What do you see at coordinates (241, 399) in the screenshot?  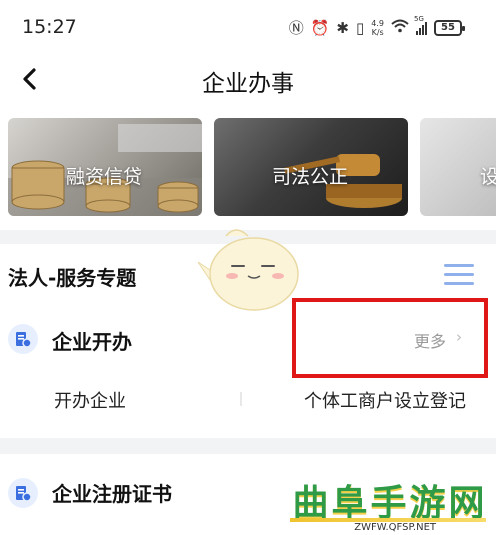 I see `item-divider` at bounding box center [241, 399].